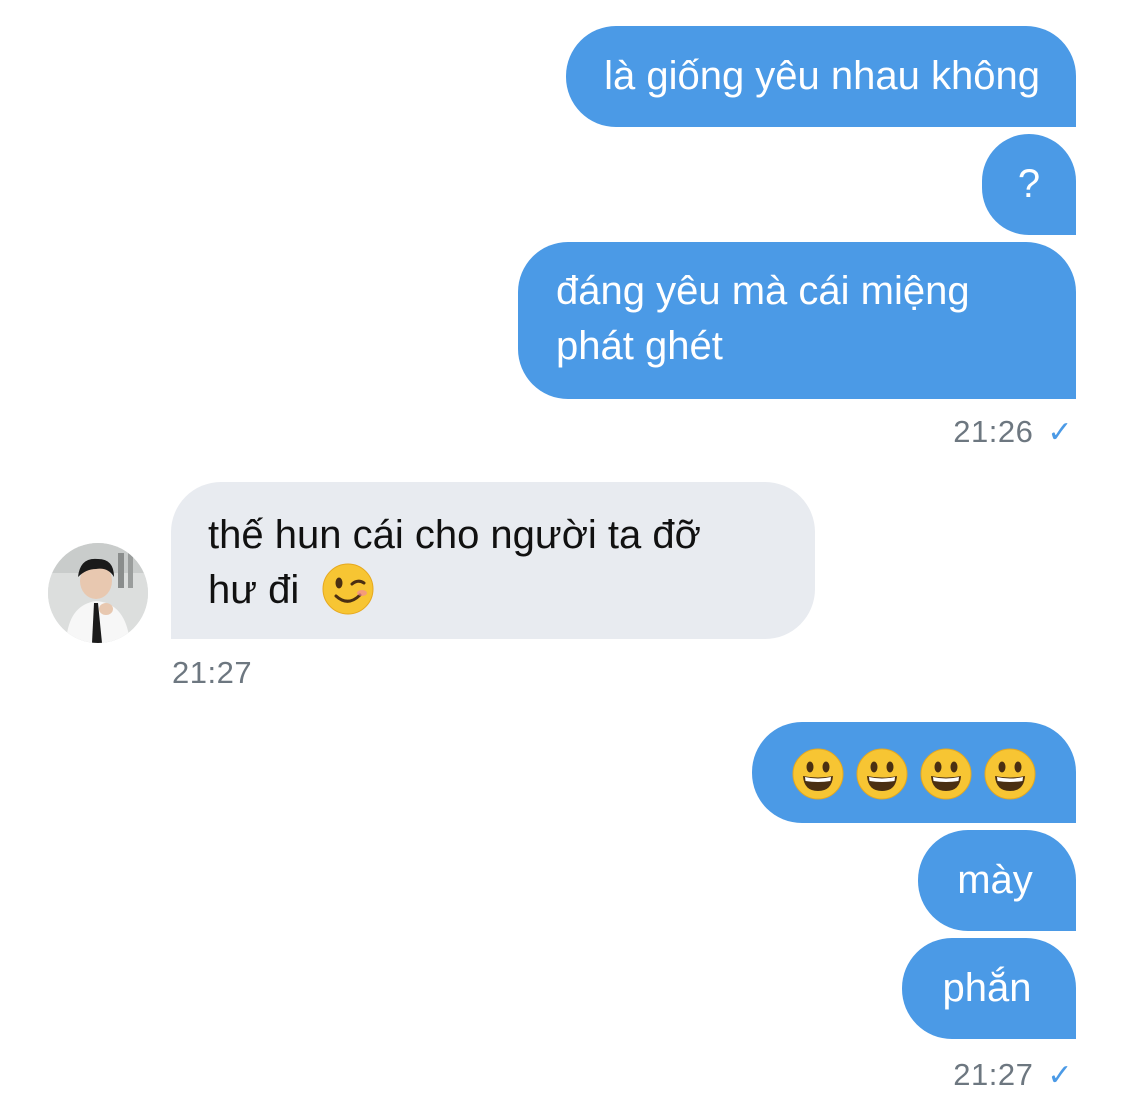 The width and height of the screenshot is (1125, 1112). I want to click on winking-face-icon, so click(348, 589).